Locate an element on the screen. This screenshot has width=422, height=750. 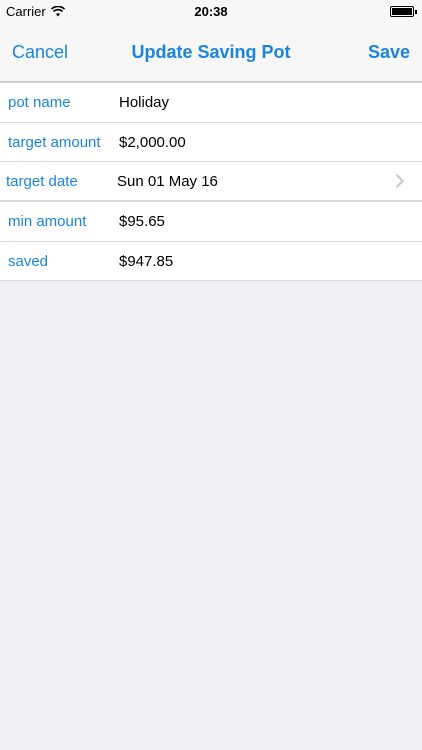
chevron-right-icon is located at coordinates (397, 181).